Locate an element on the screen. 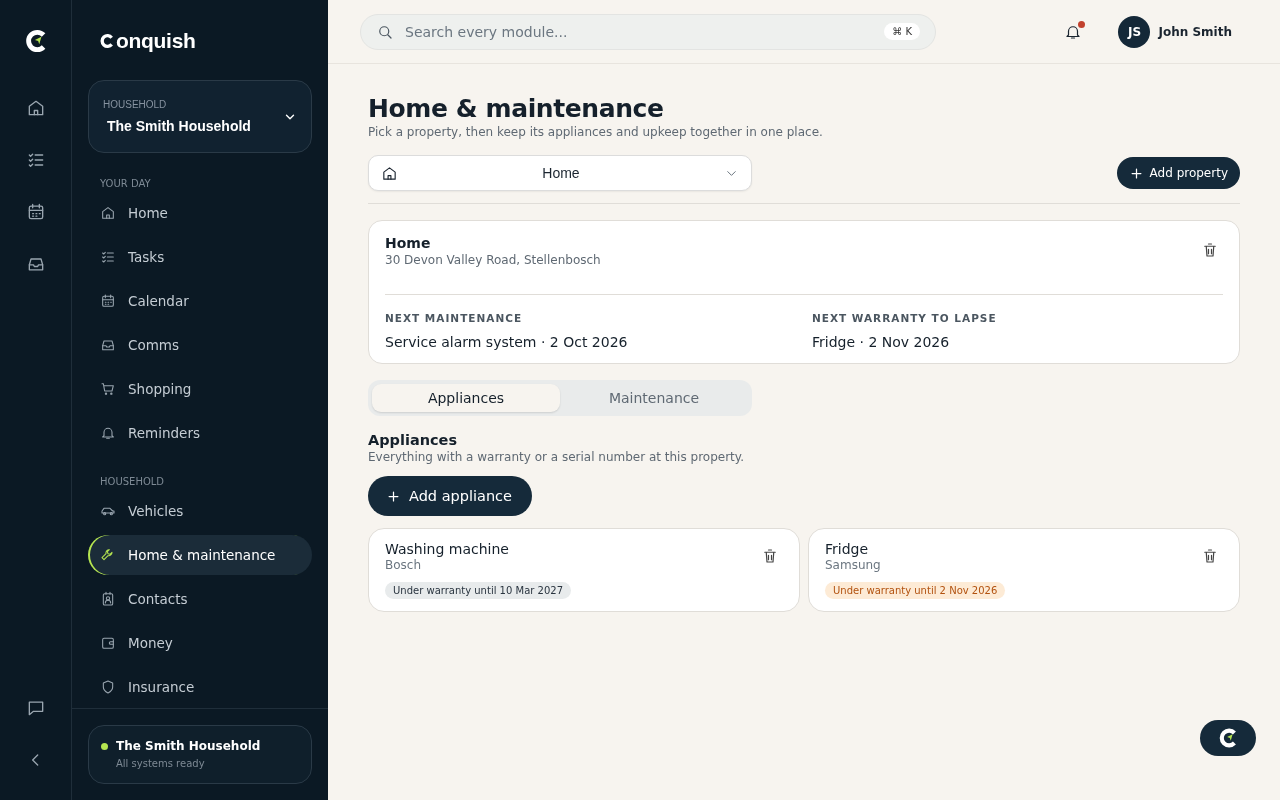  property-name: Home is located at coordinates (408, 243).